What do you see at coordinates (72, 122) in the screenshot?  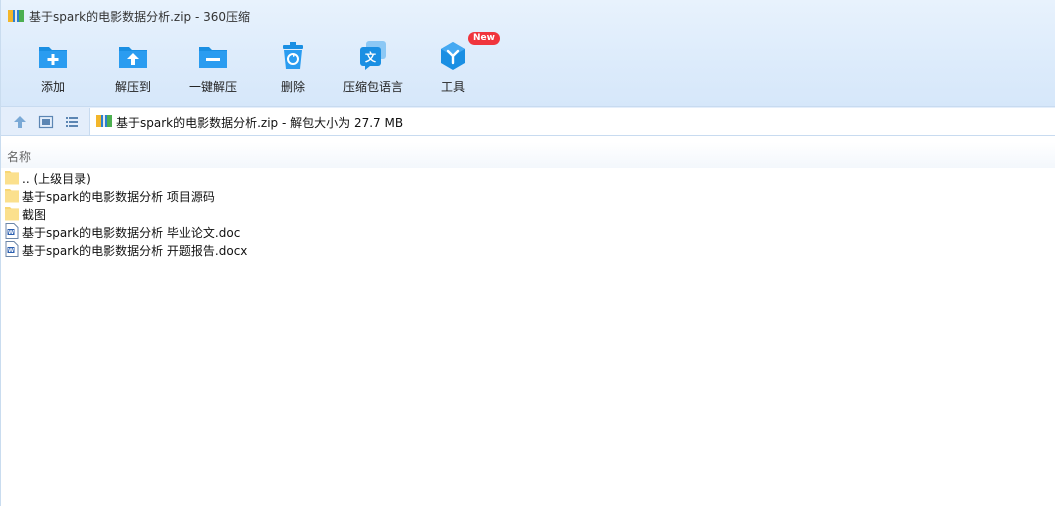 I see `list-view-icon` at bounding box center [72, 122].